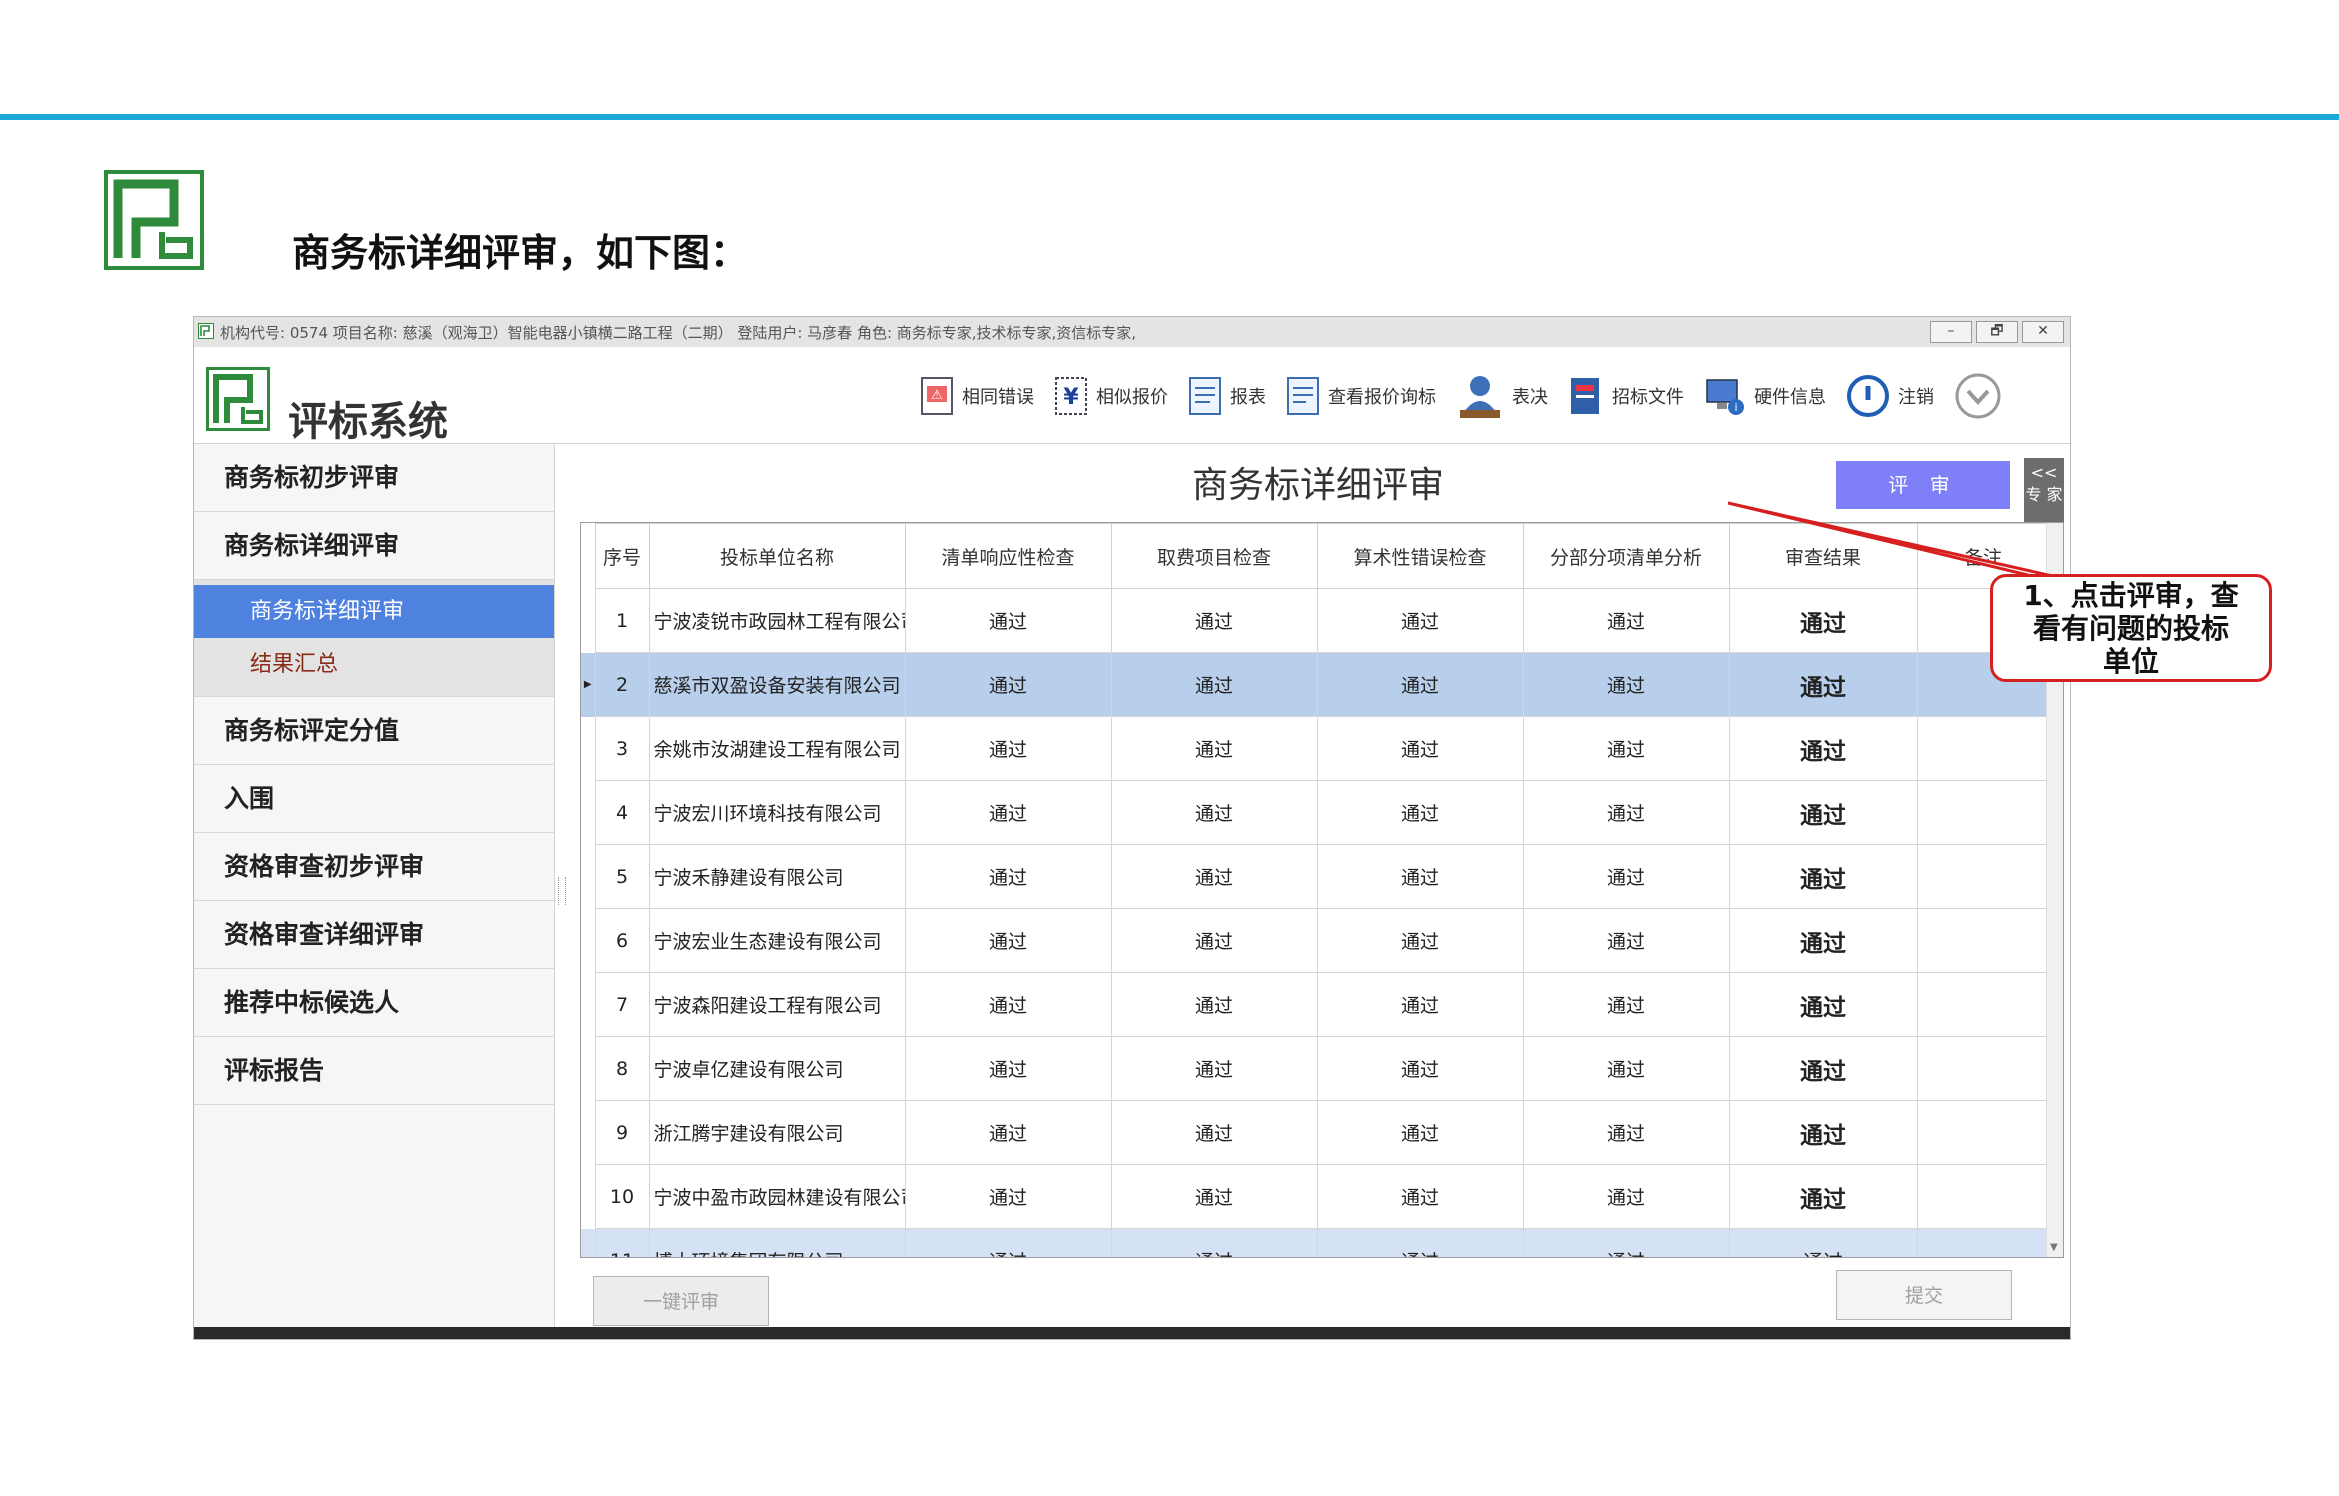 The width and height of the screenshot is (2339, 1496). What do you see at coordinates (374, 935) in the screenshot?
I see `sidebar-item-qualification-detailed: 资格审查详细评审` at bounding box center [374, 935].